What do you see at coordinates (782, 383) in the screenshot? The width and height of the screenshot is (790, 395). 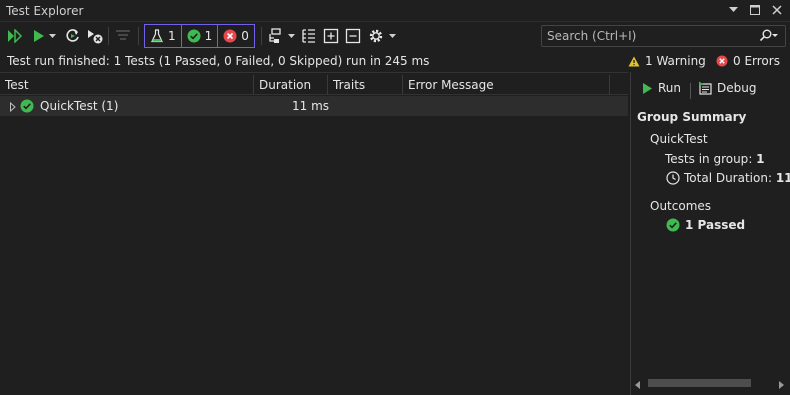 I see `scroll-right-icon` at bounding box center [782, 383].